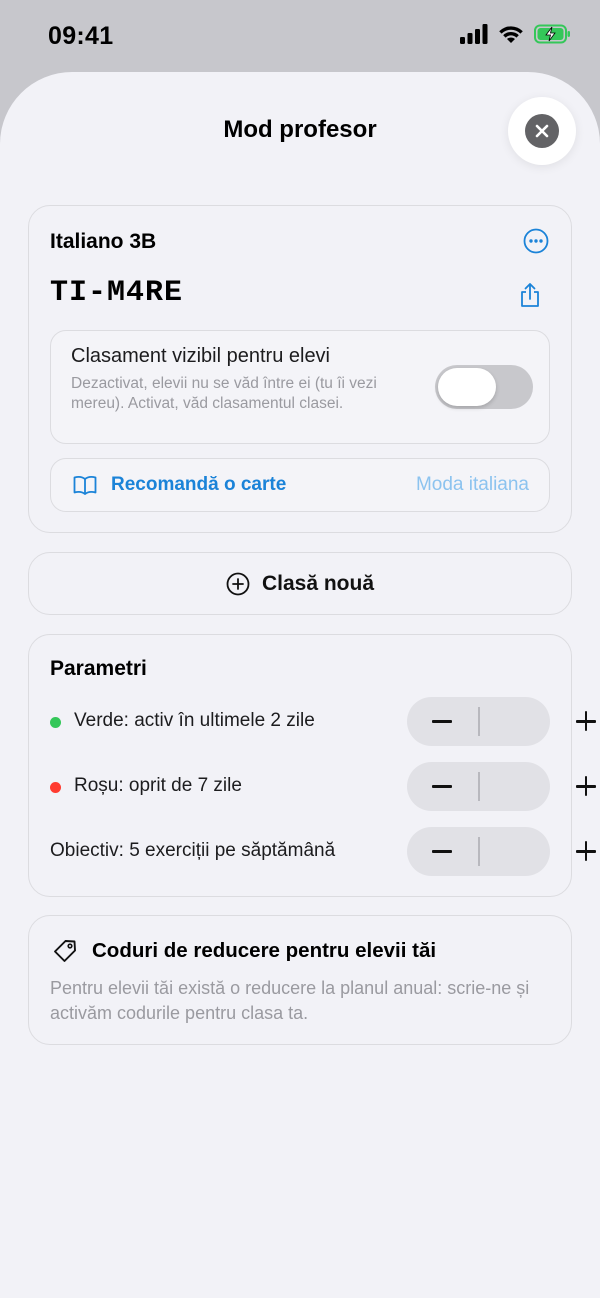  I want to click on wifi-icon, so click(511, 34).